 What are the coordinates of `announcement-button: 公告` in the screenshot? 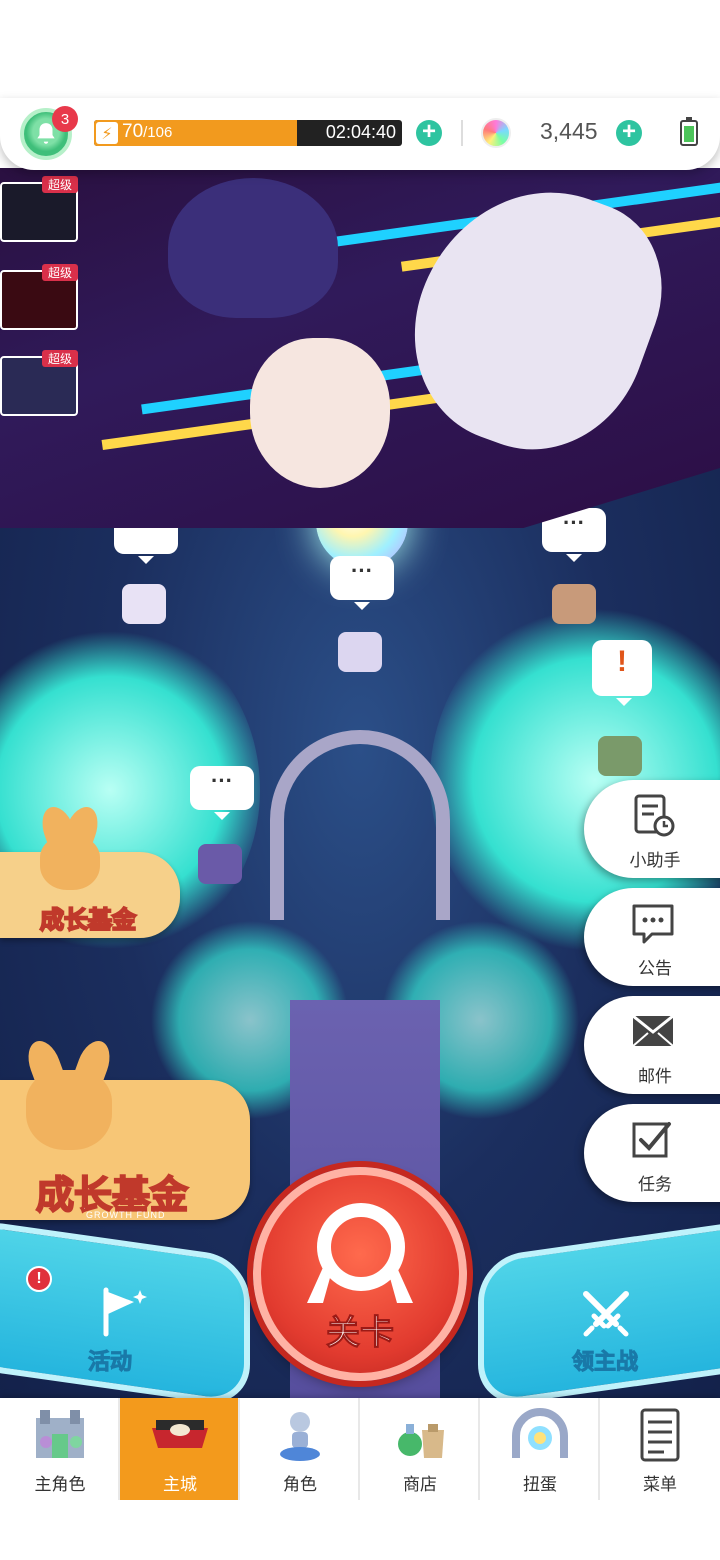 It's located at (652, 937).